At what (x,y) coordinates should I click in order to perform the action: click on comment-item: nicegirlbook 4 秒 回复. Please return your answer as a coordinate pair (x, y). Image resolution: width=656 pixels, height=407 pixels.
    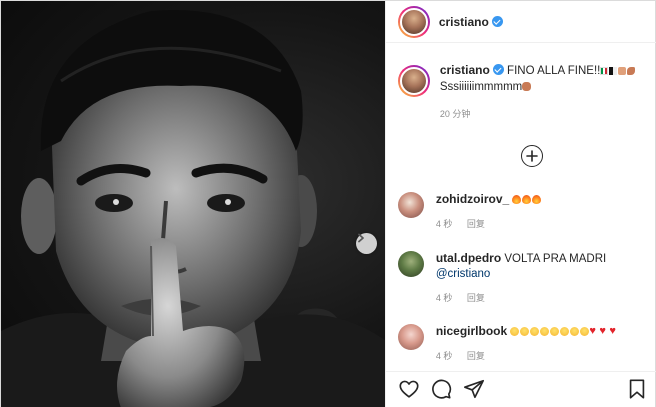
    Looking at the image, I should click on (525, 344).